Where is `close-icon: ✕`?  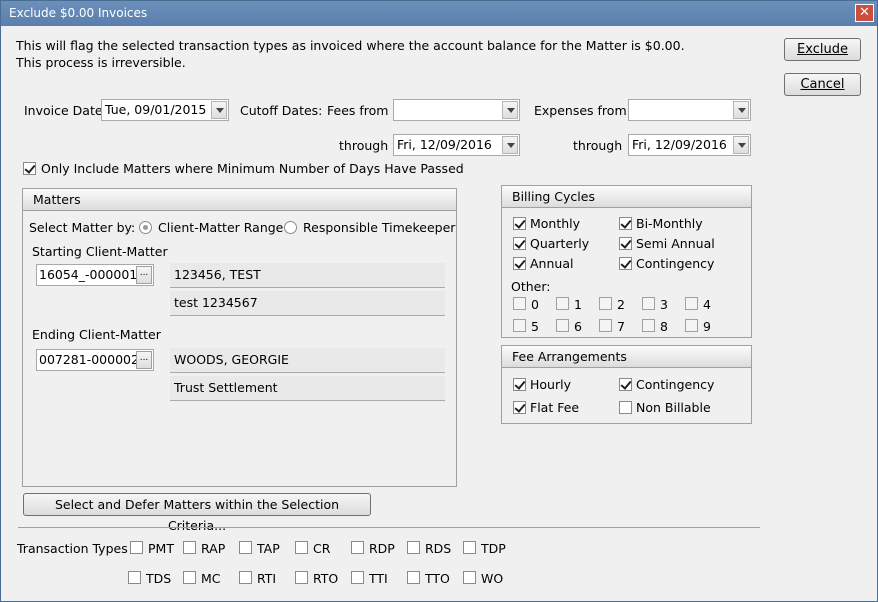 close-icon: ✕ is located at coordinates (864, 13).